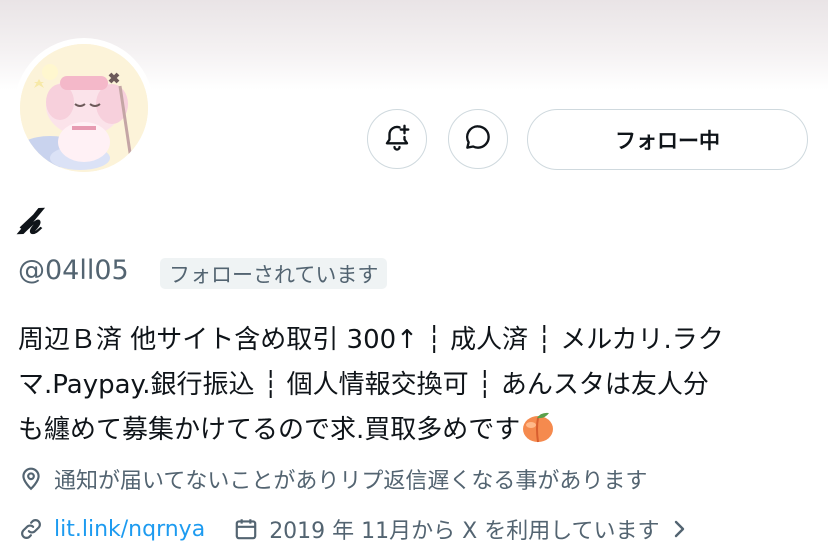 The width and height of the screenshot is (828, 559). What do you see at coordinates (363, 385) in the screenshot?
I see `bio-line: マ.Paypay.銀行振込 ┆ 個人情報交換可 ┆ あんスタは友人分` at bounding box center [363, 385].